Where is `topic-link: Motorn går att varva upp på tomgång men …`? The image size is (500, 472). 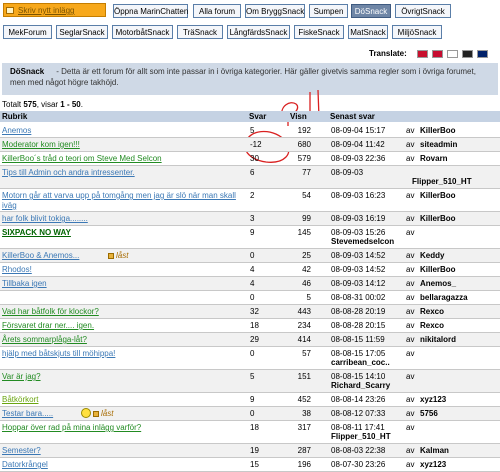
topic-link: Motorn går att varva upp på tomgång men … is located at coordinates (122, 201).